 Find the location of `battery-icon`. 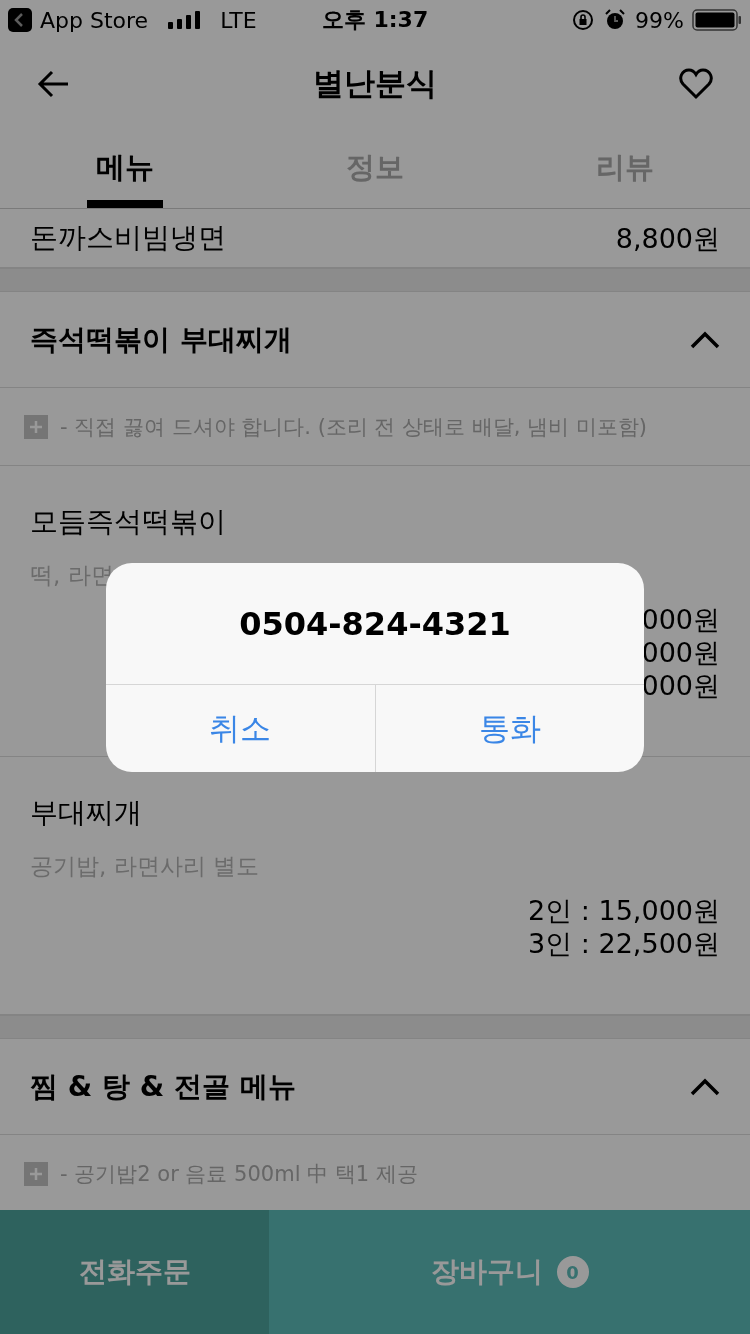

battery-icon is located at coordinates (717, 20).